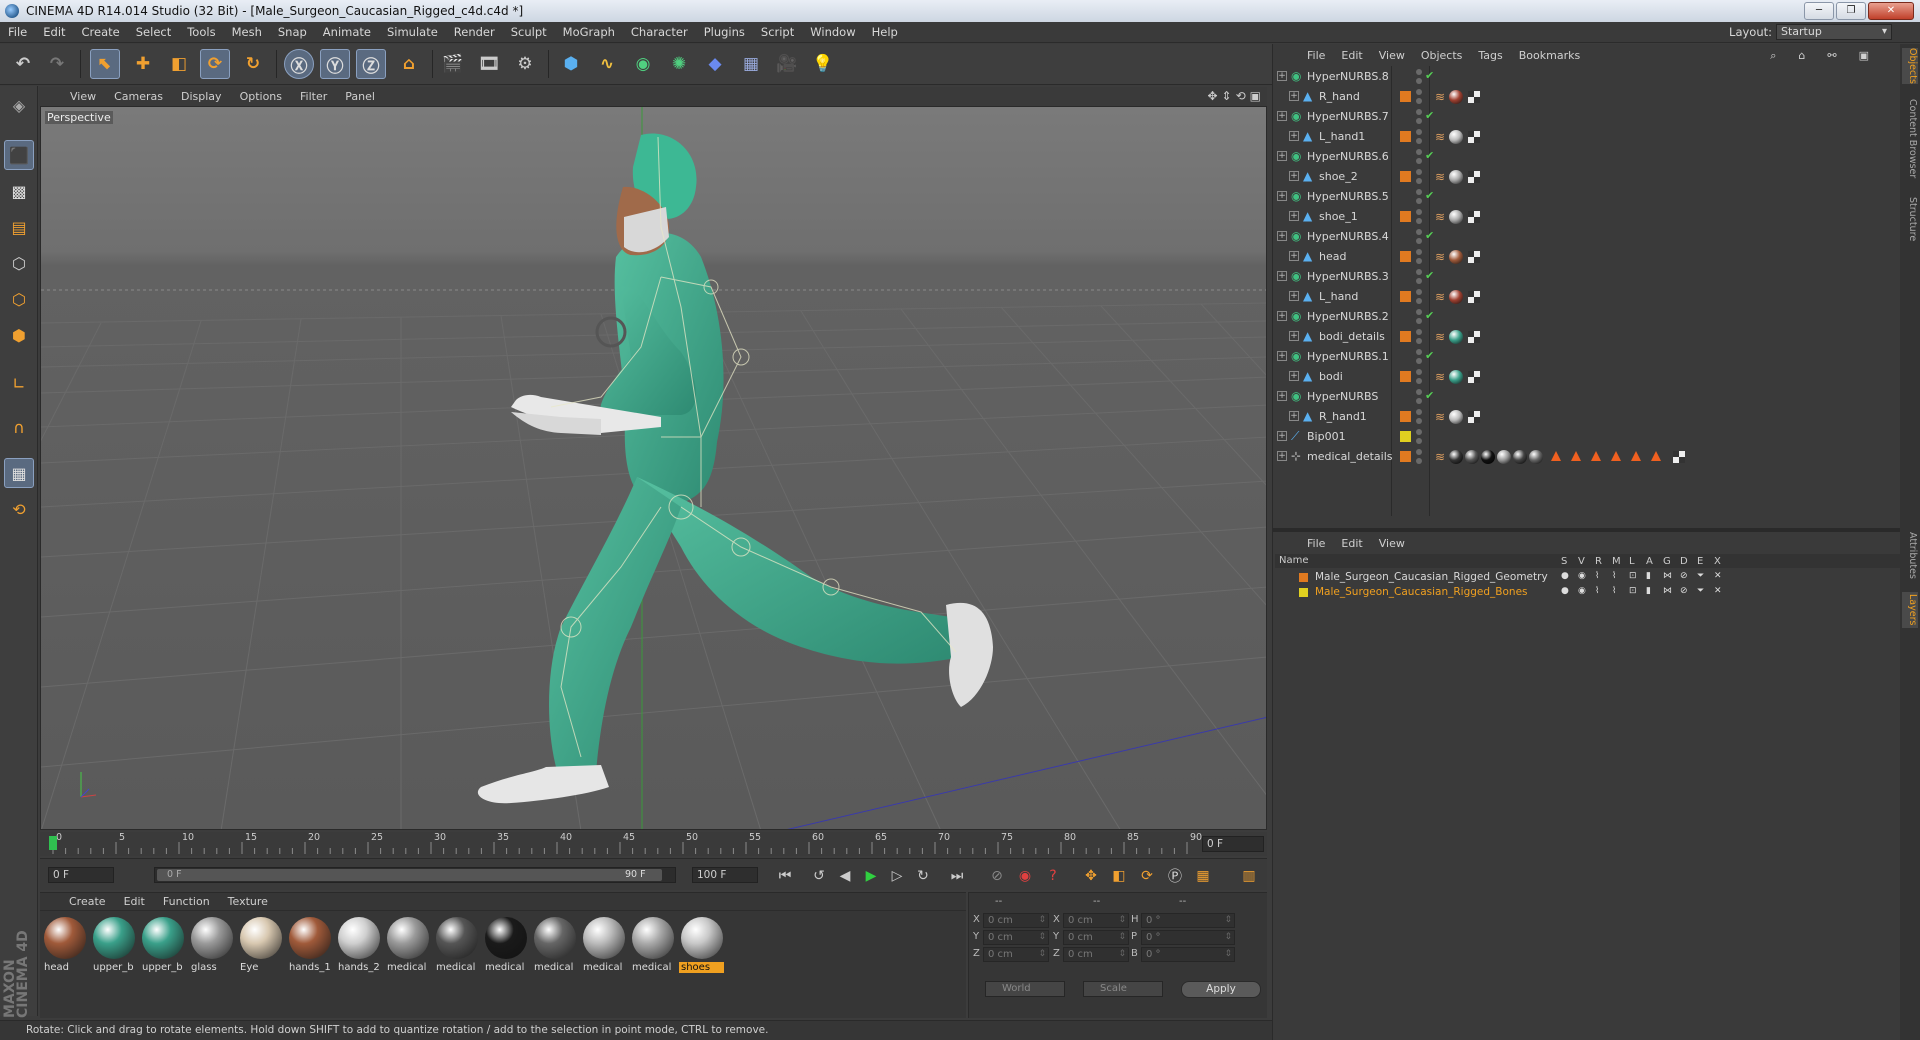 This screenshot has height=1040, width=1920. I want to click on planar-workplane-icon: ⟲, so click(19, 509).